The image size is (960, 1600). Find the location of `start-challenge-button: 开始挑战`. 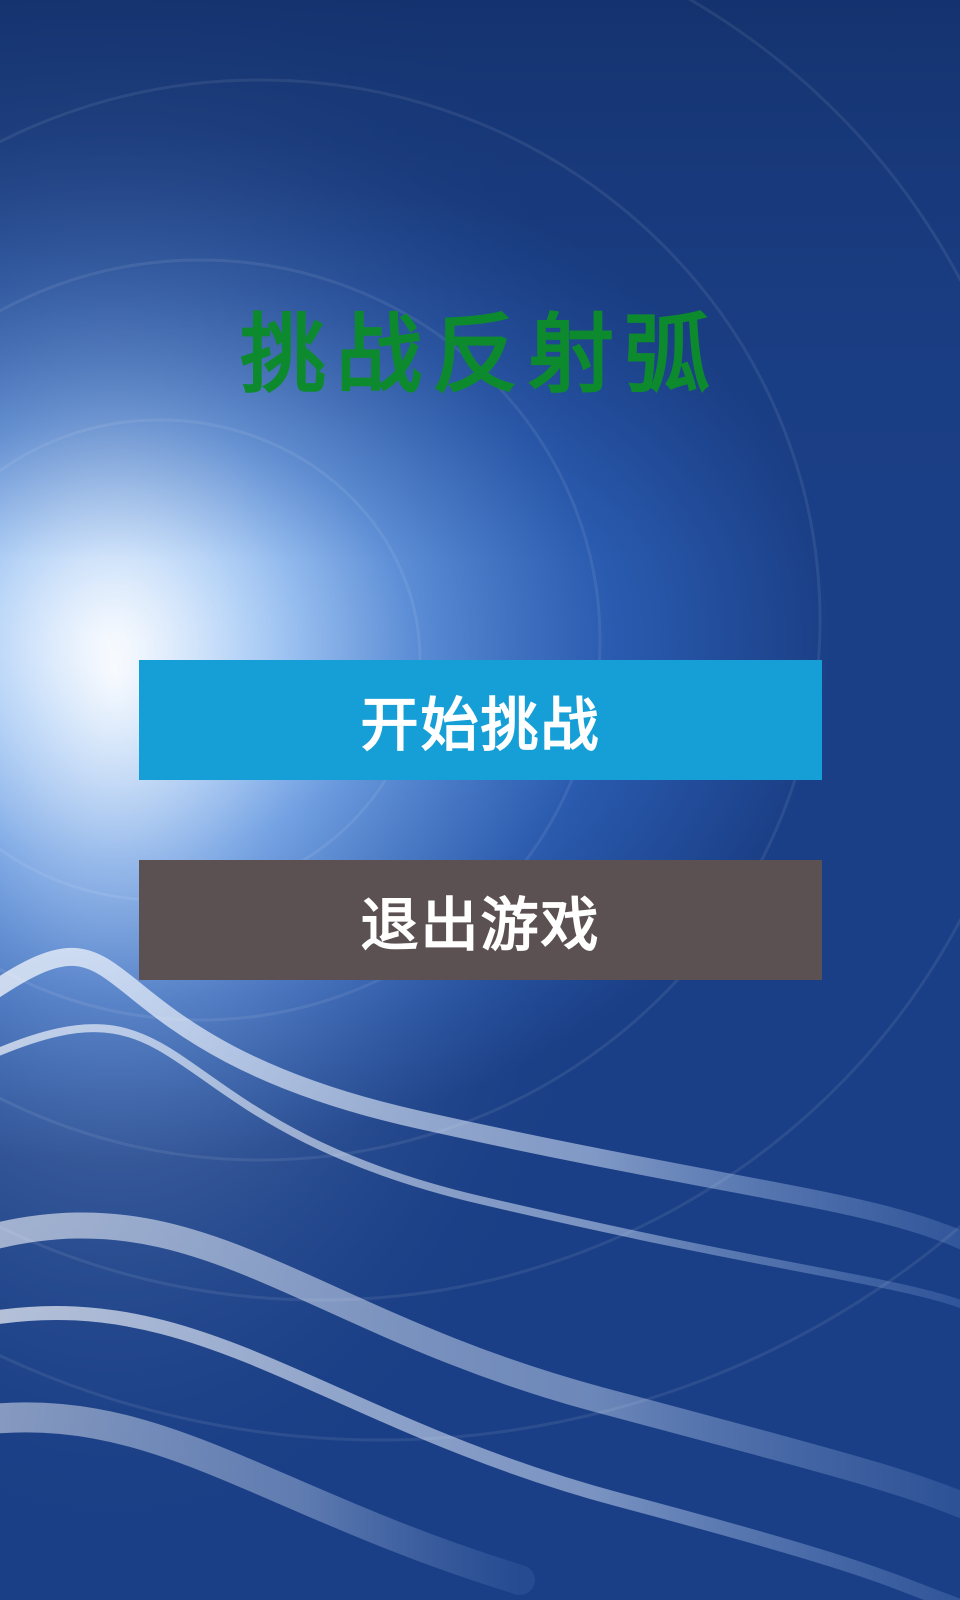

start-challenge-button: 开始挑战 is located at coordinates (480, 720).